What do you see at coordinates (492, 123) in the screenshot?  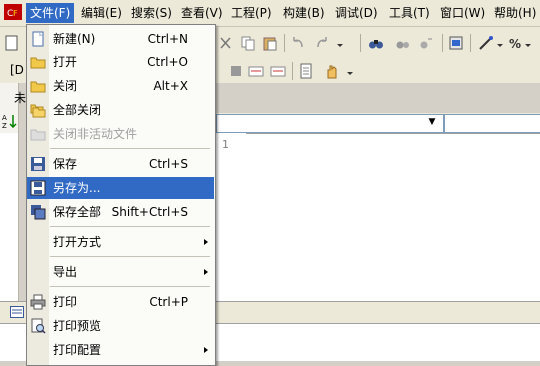 I see `function-combo` at bounding box center [492, 123].